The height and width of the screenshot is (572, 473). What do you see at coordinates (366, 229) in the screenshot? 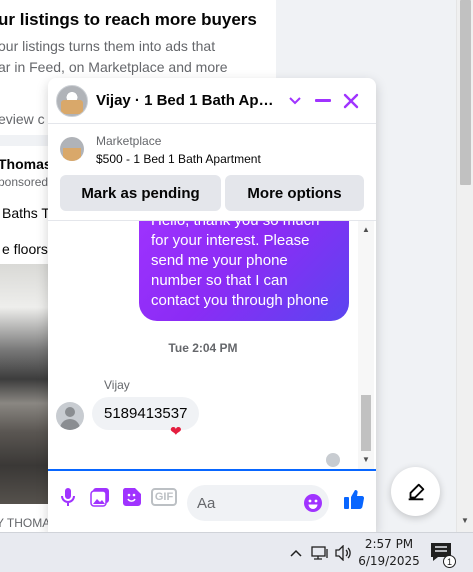
I see `scroll-up-arrow-icon: ▲` at bounding box center [366, 229].